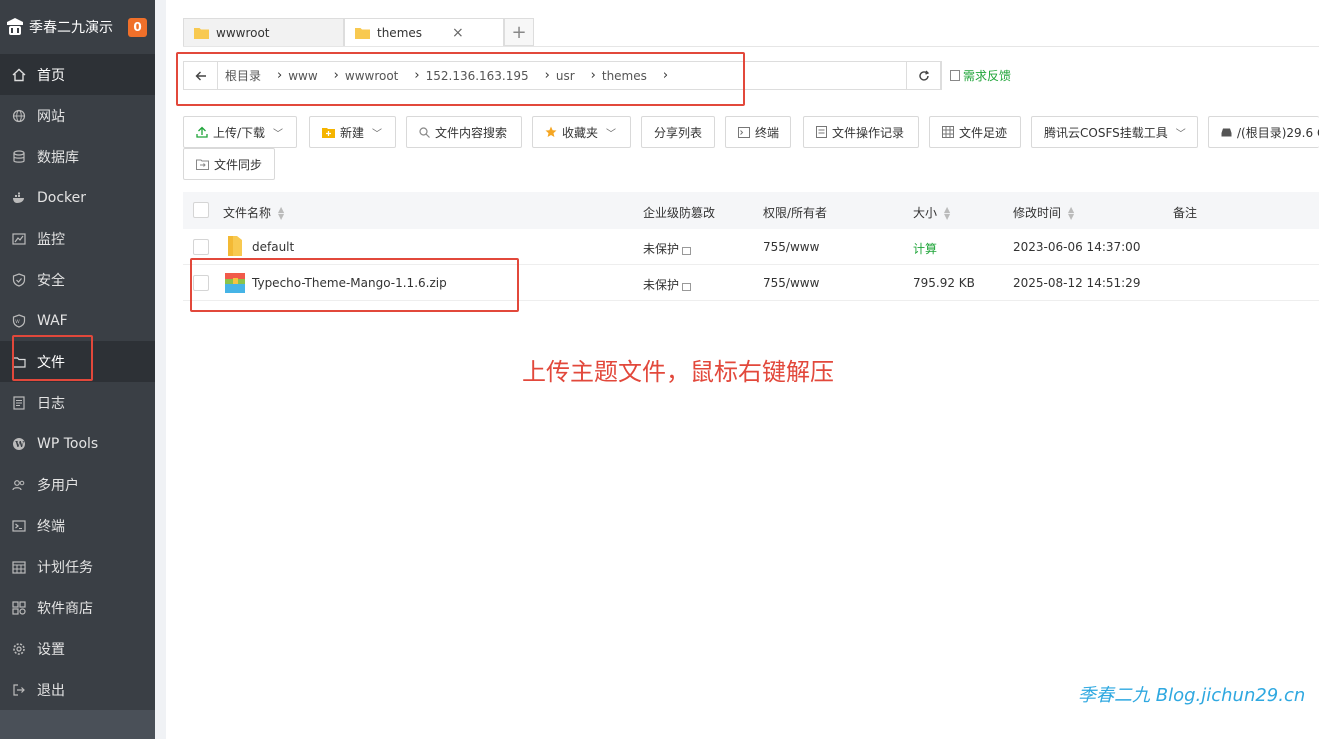  I want to click on sidebar-item-label: 软件商店, so click(65, 608).